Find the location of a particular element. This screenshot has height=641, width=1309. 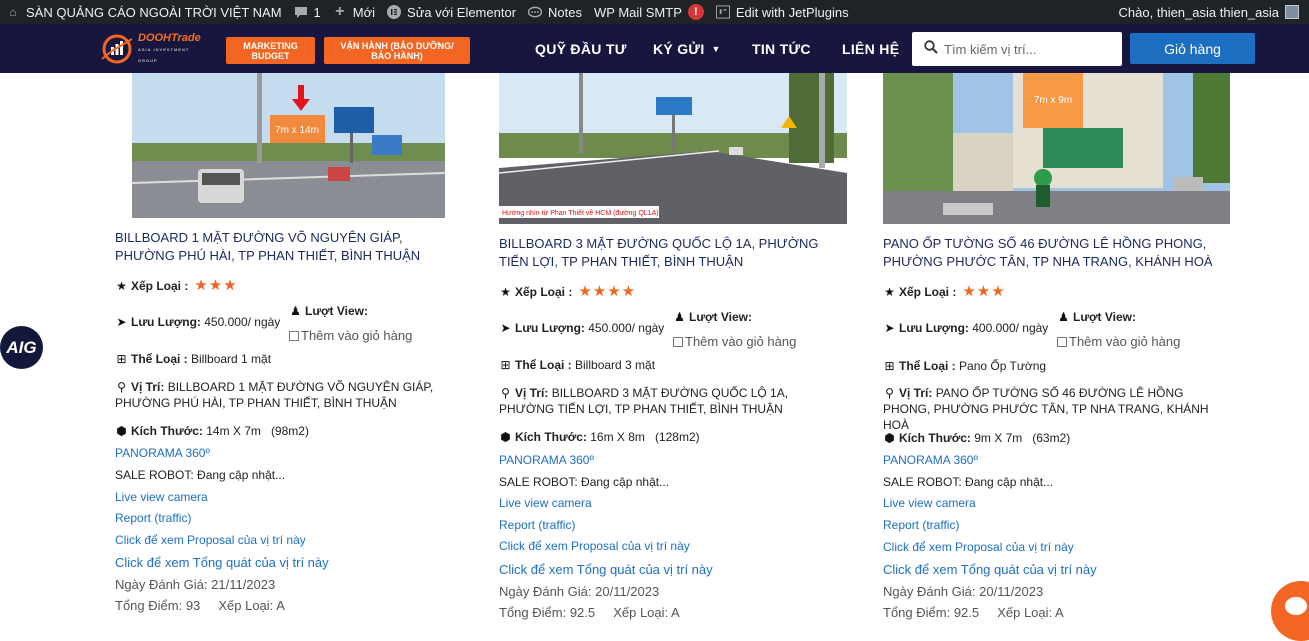

add-to-cart-label: Thêm vào giỏ hàng is located at coordinates (357, 335).